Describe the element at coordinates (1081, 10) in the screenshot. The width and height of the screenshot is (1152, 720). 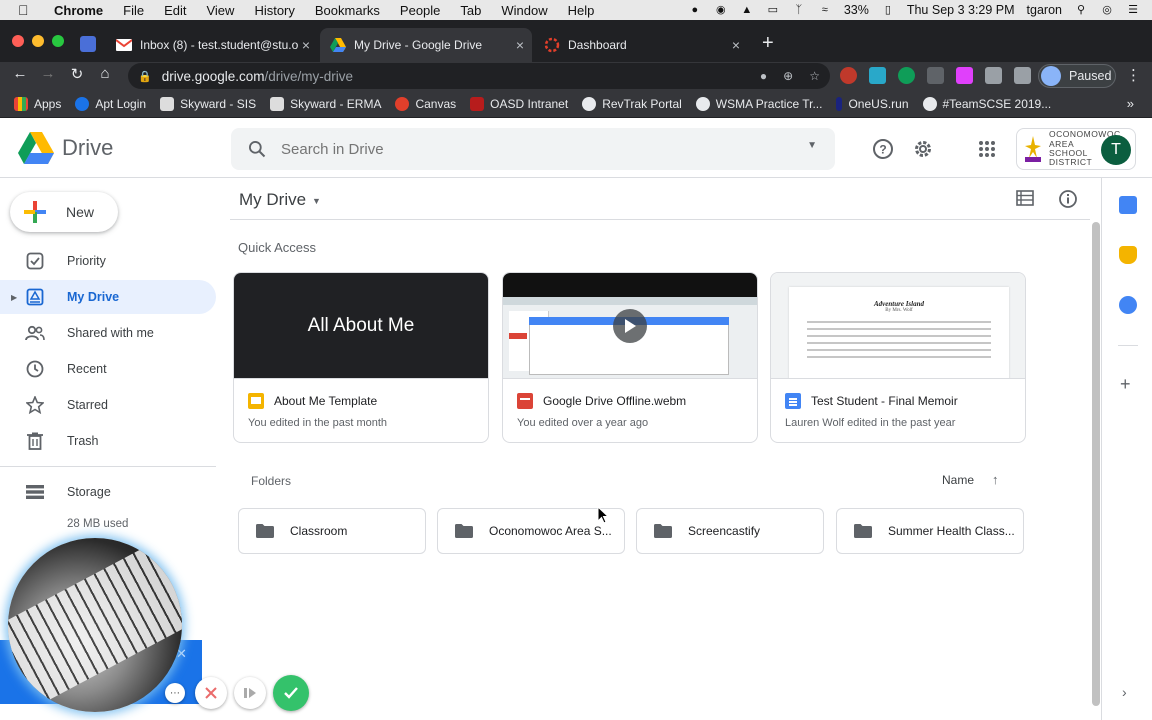
I see `spotlight-search-icon: ⚲` at that location.